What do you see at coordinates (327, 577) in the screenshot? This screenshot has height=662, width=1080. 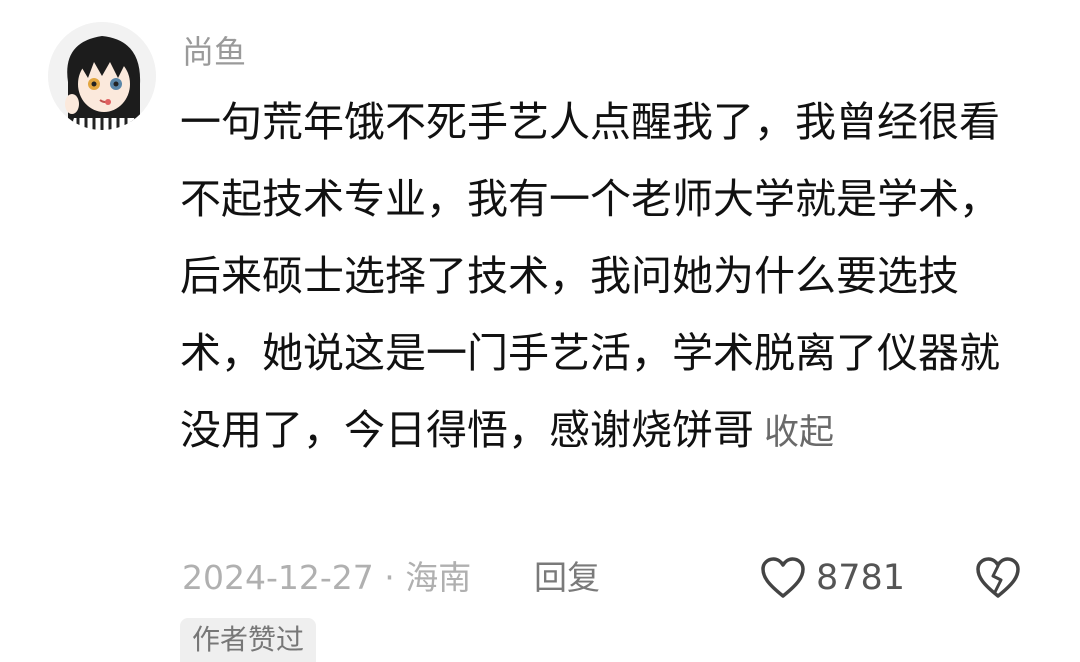 I see `date-location: 2024-12-27 · 海南` at bounding box center [327, 577].